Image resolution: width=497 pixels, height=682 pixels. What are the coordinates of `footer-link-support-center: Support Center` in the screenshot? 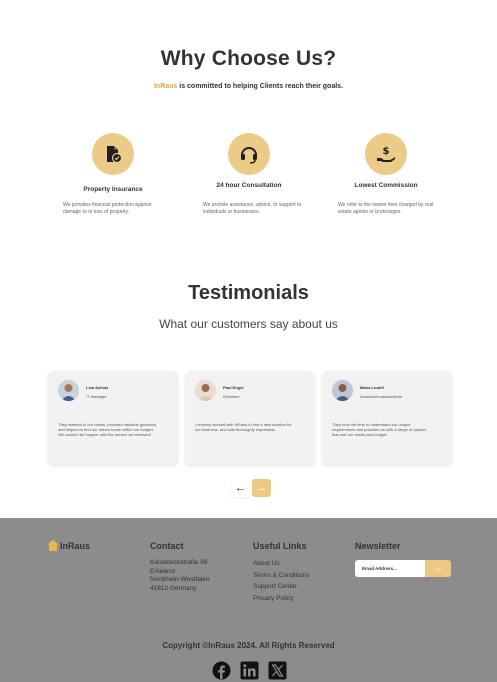 It's located at (275, 586).